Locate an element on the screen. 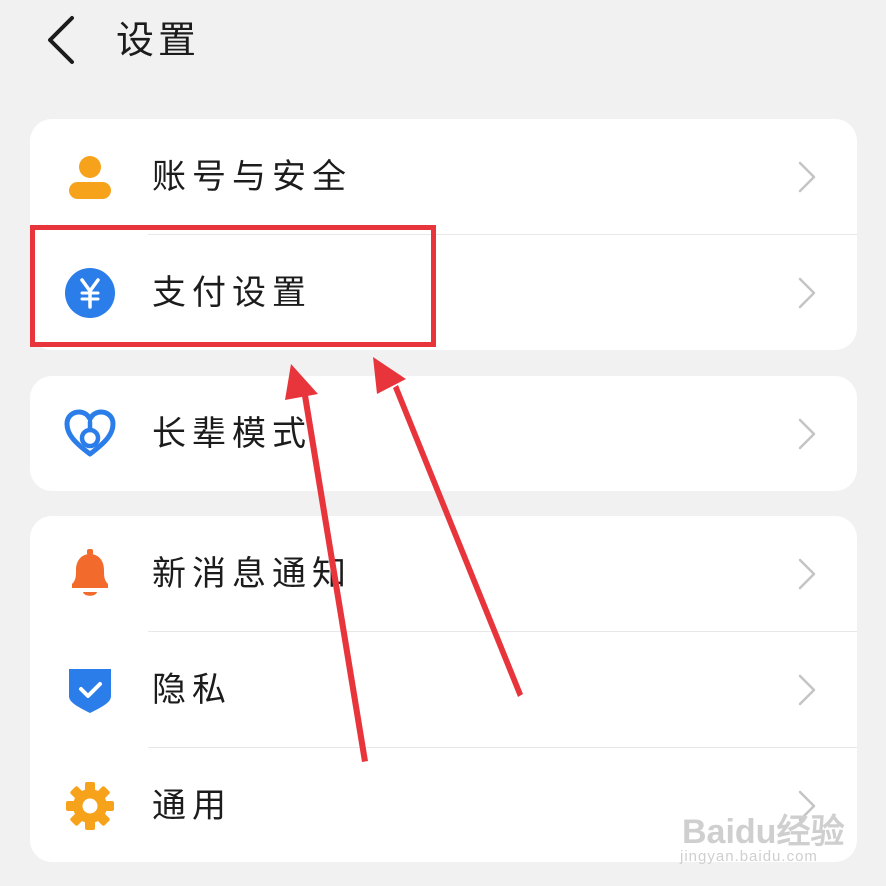 The height and width of the screenshot is (886, 886). settings-item-label: 新消息通知 is located at coordinates (252, 574).